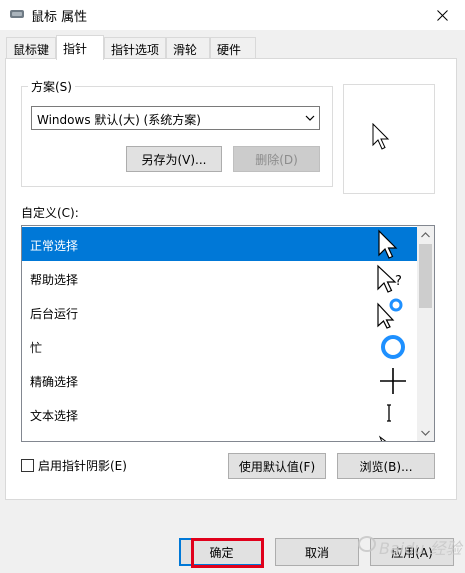 Image resolution: width=465 pixels, height=573 pixels. Describe the element at coordinates (227, 553) in the screenshot. I see `highlight-annotation` at that location.